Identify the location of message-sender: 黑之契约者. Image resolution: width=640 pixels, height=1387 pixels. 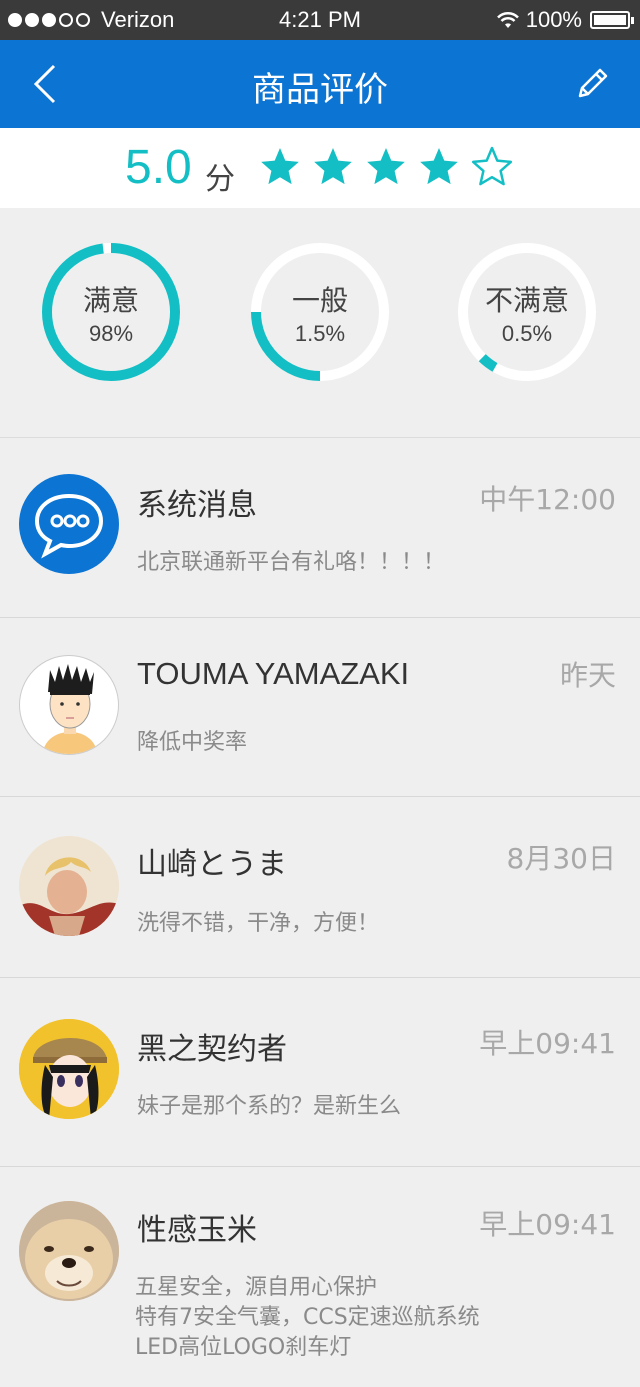
(212, 1049).